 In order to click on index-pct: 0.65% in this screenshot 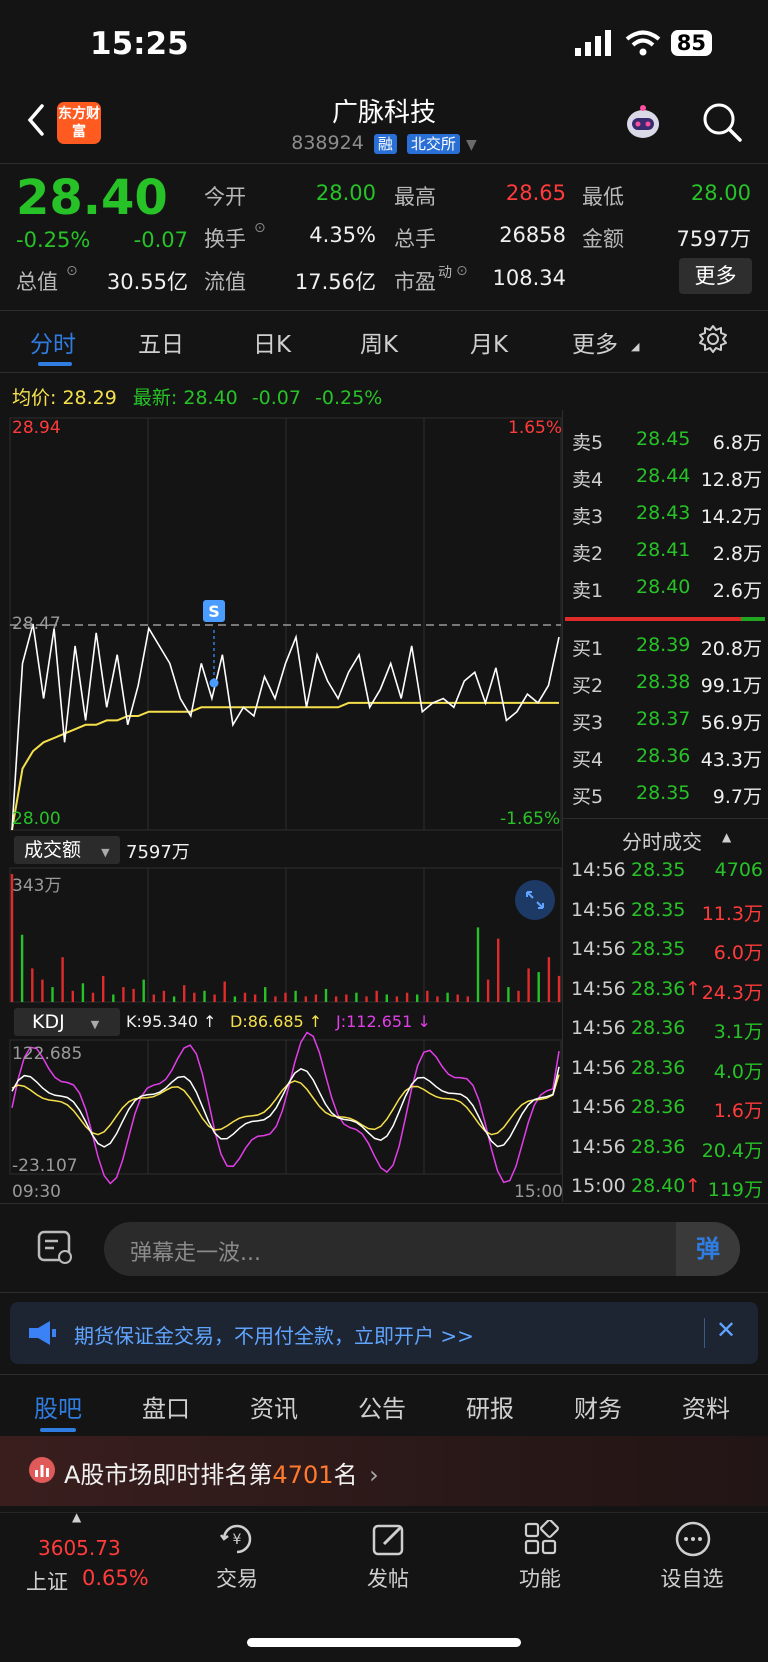, I will do `click(115, 1578)`.